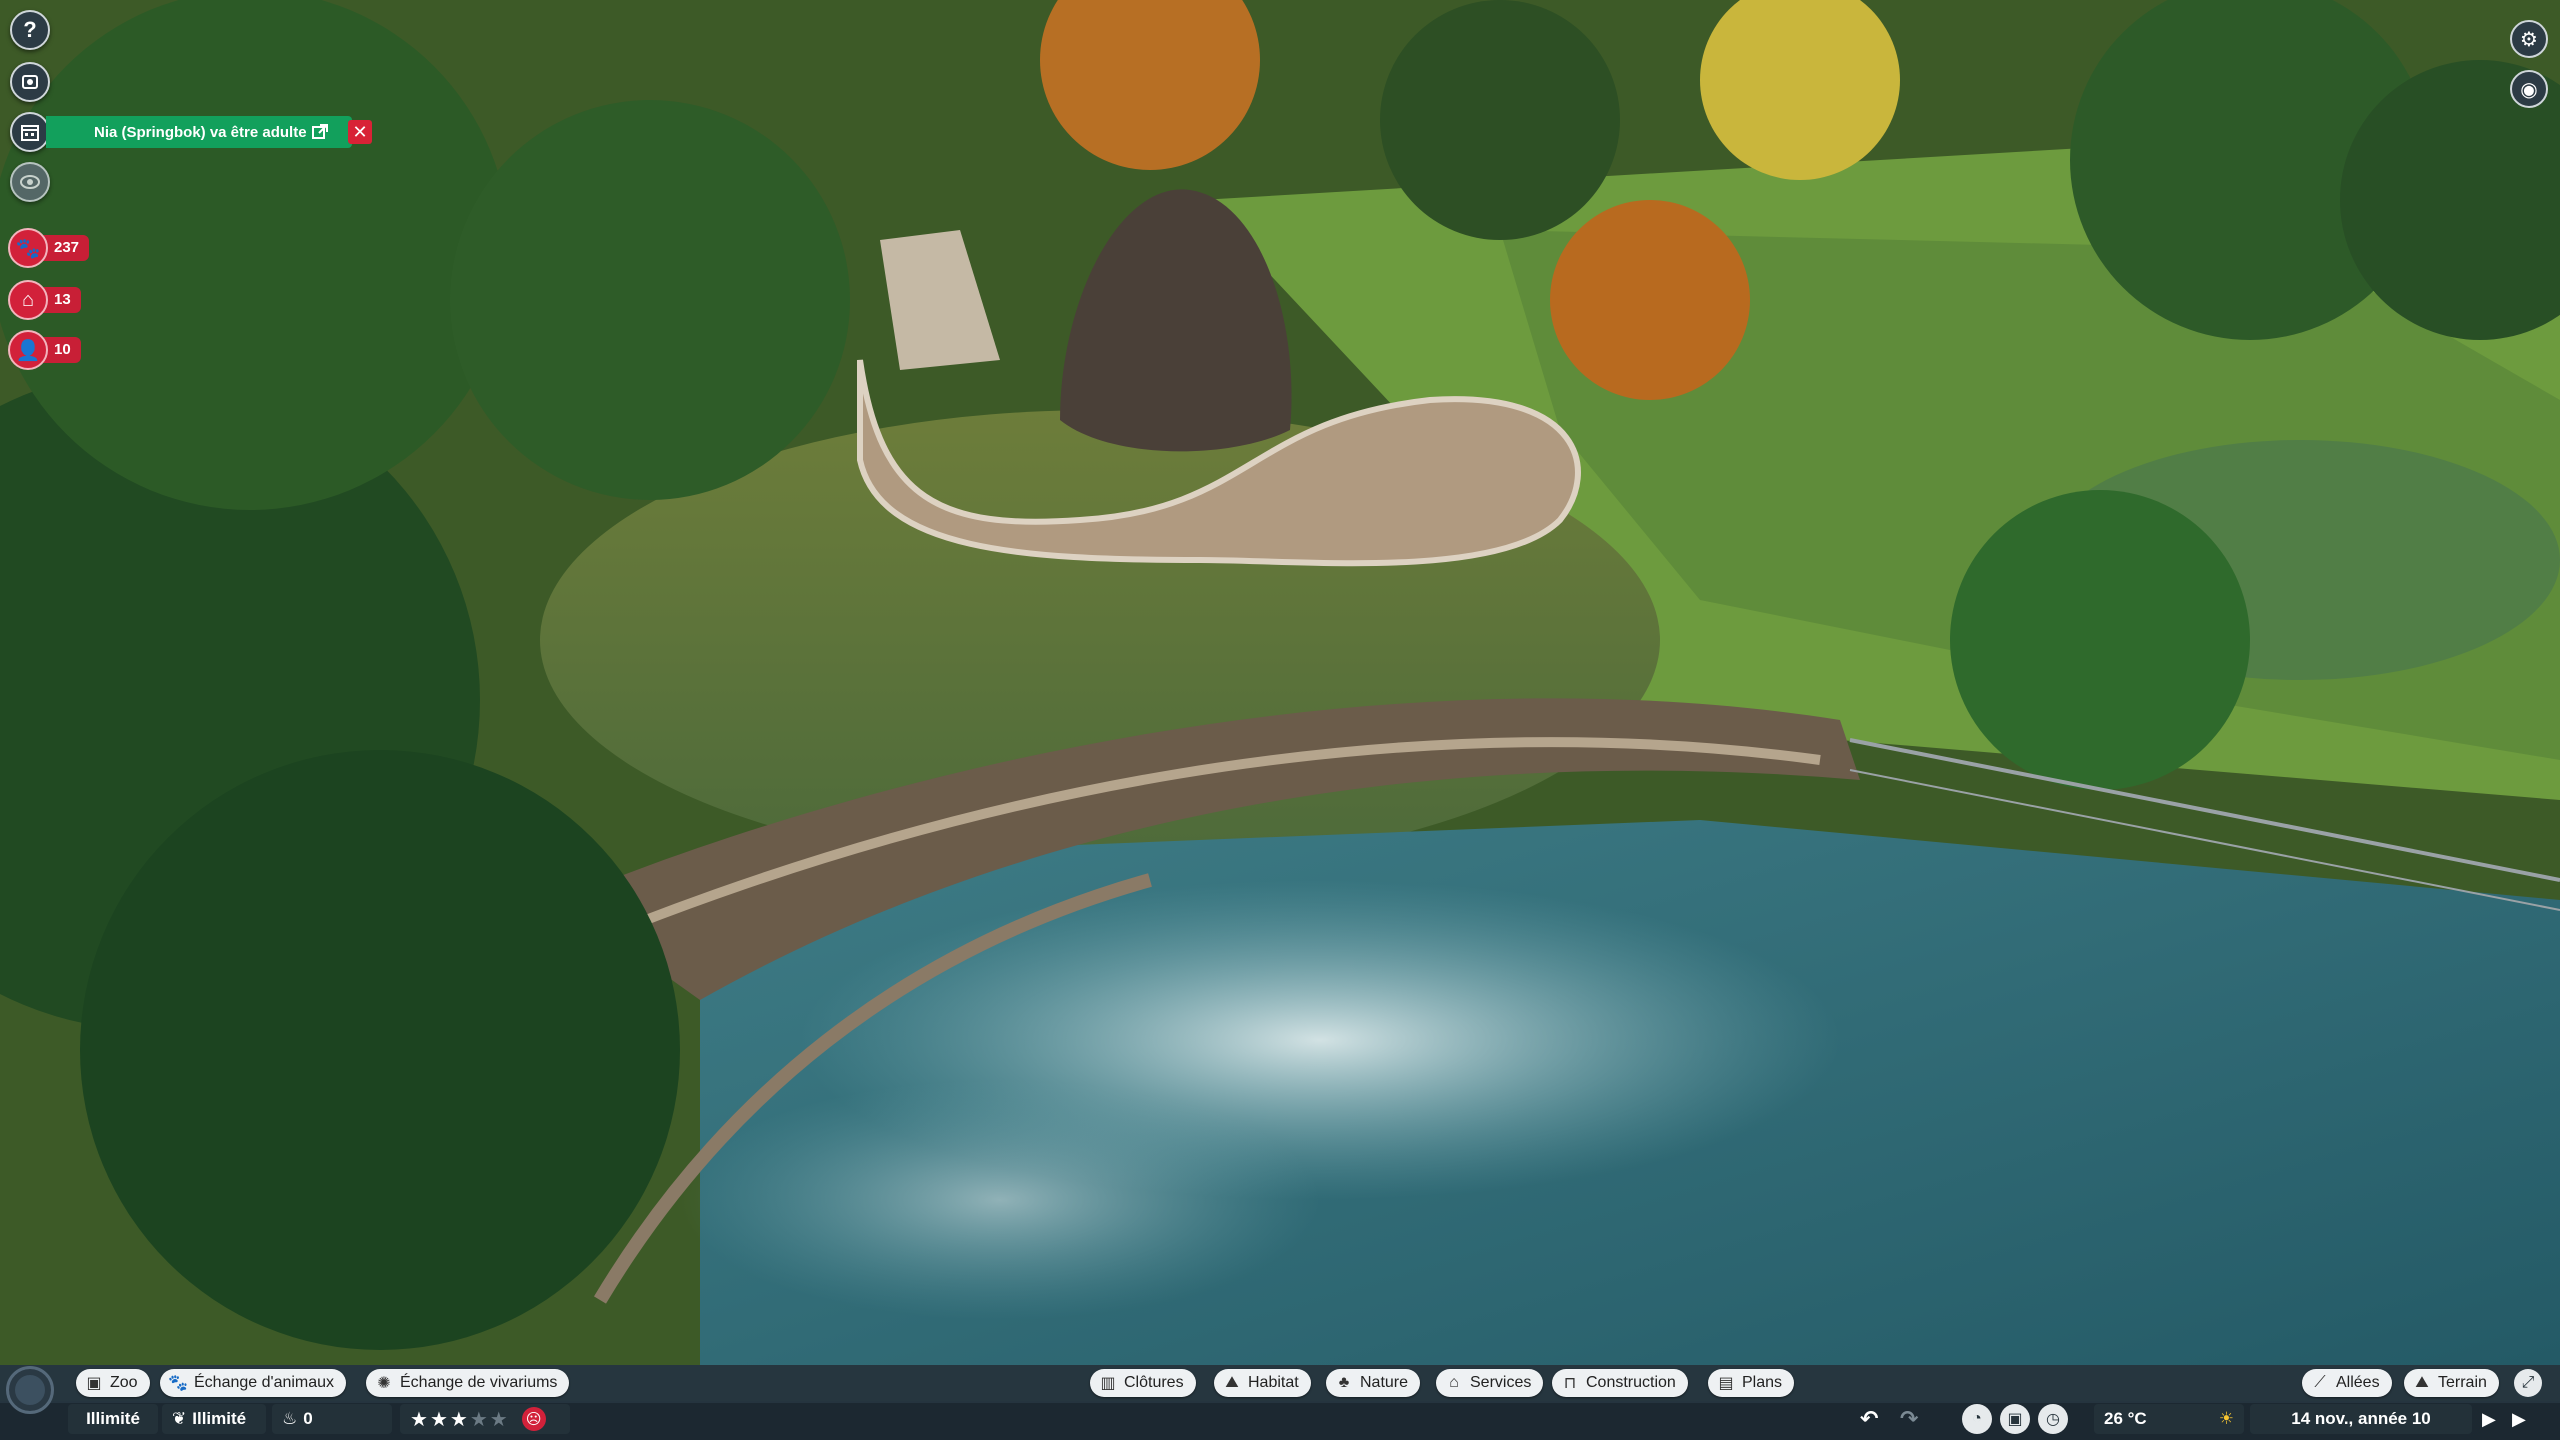 This screenshot has width=2560, height=1440. I want to click on camera-mode-button: ◉, so click(2529, 89).